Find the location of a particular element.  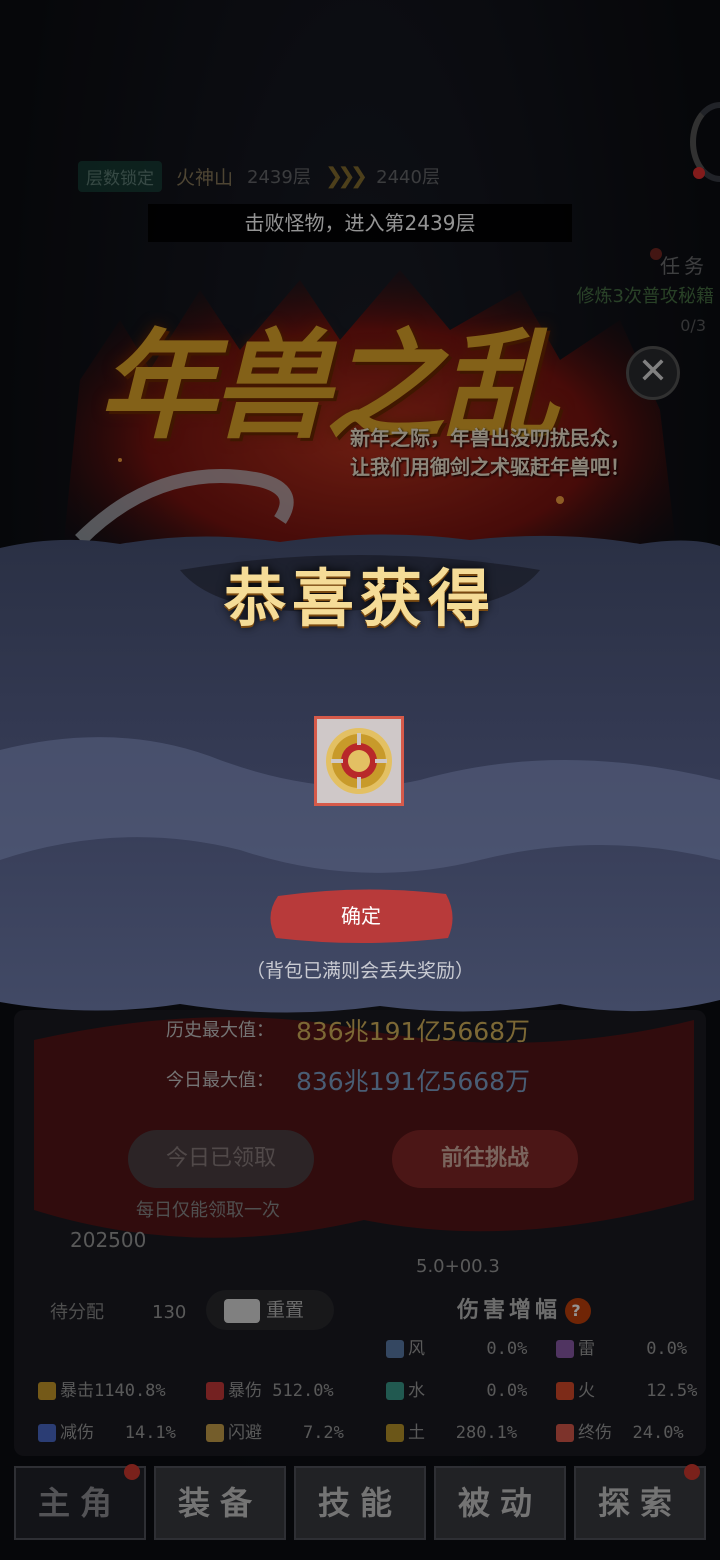

fire-icon is located at coordinates (565, 1391).